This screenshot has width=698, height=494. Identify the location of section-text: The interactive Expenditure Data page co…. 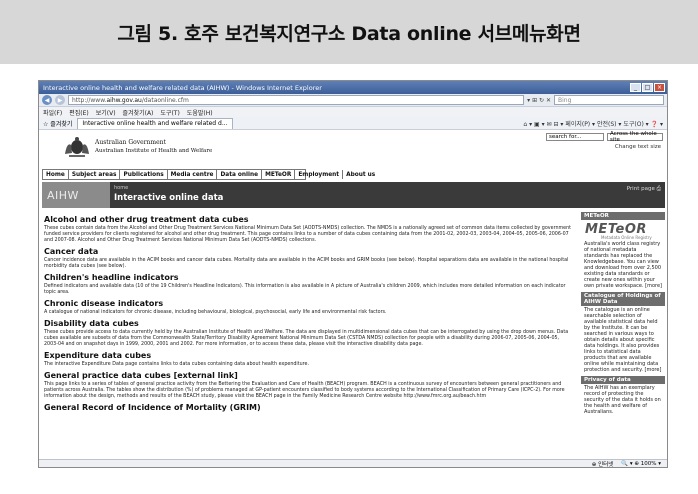
(176, 364).